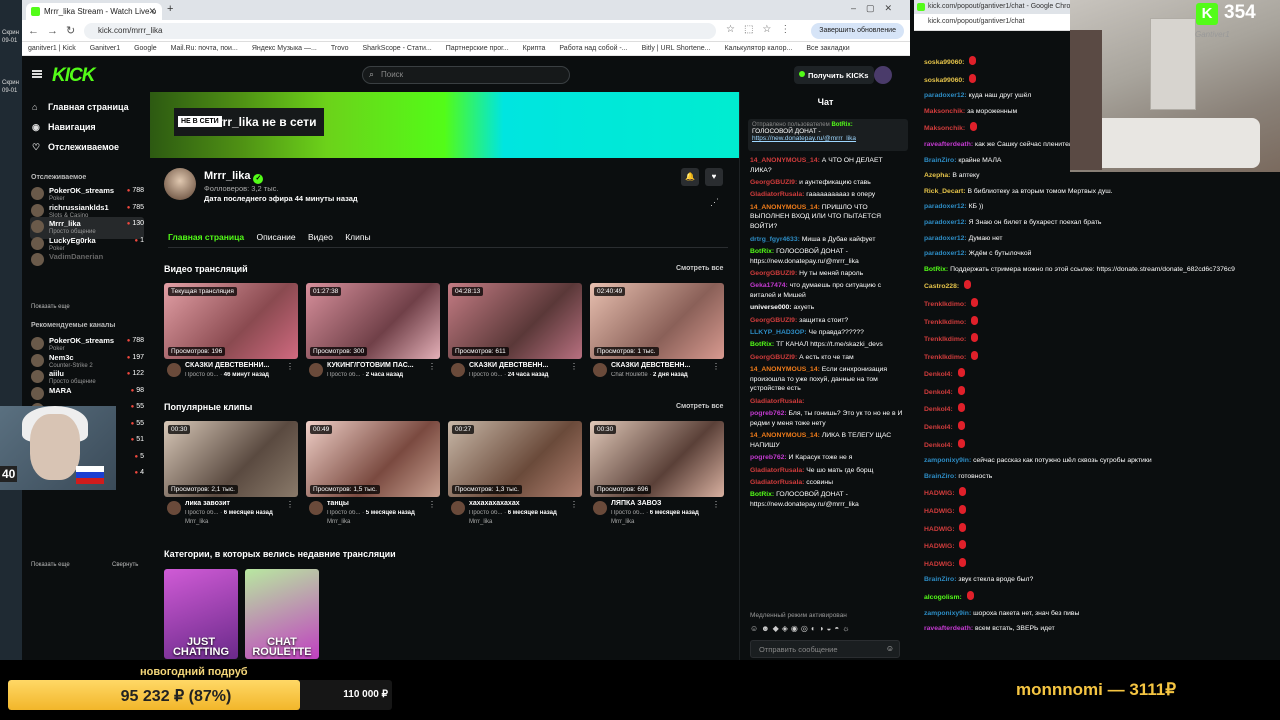 Image resolution: width=1280 pixels, height=720 pixels. Describe the element at coordinates (282, 614) in the screenshot. I see `category-chat-roulette: CHAT ROULETTE` at that location.